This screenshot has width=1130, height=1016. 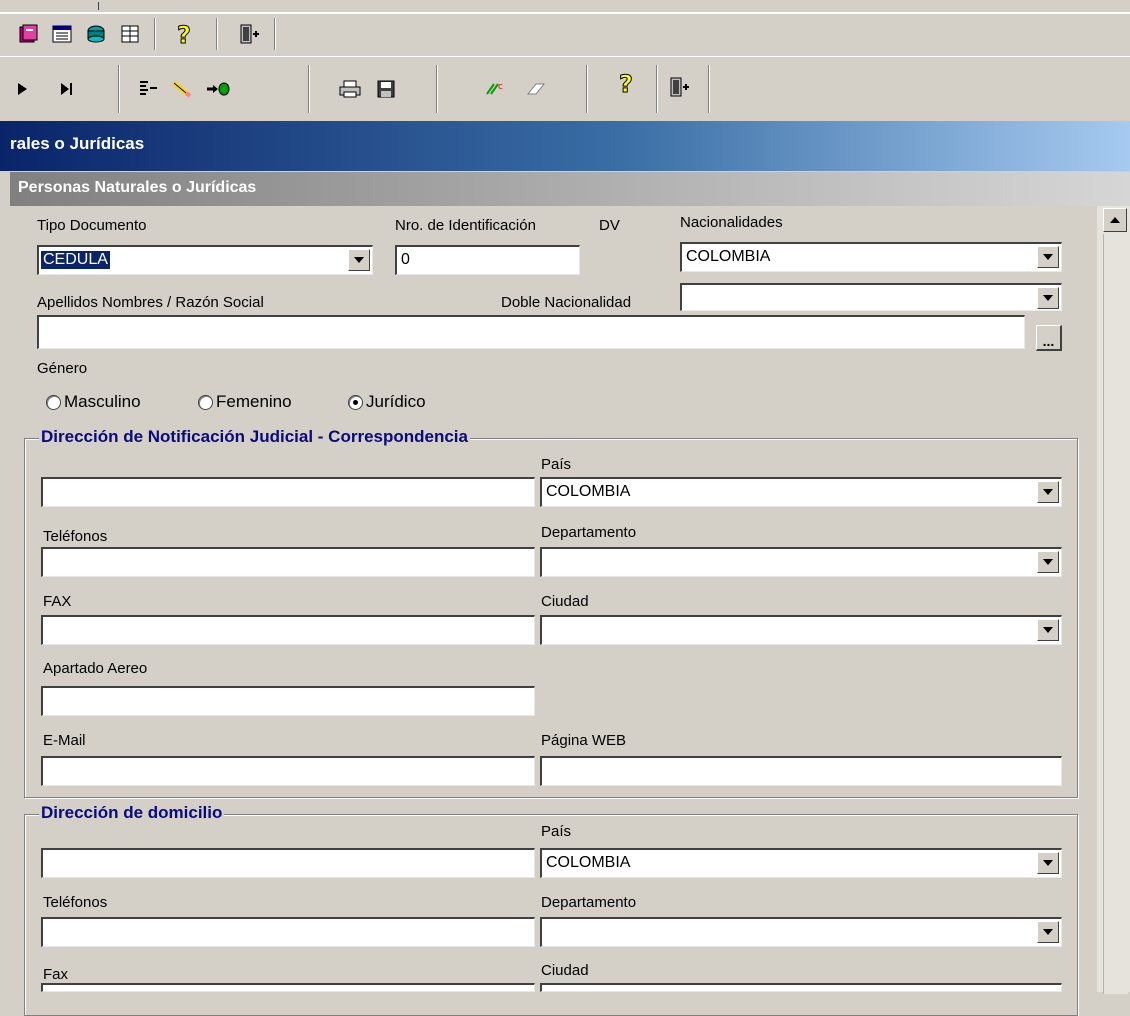 What do you see at coordinates (288, 701) in the screenshot?
I see `notificacion-apartado-input` at bounding box center [288, 701].